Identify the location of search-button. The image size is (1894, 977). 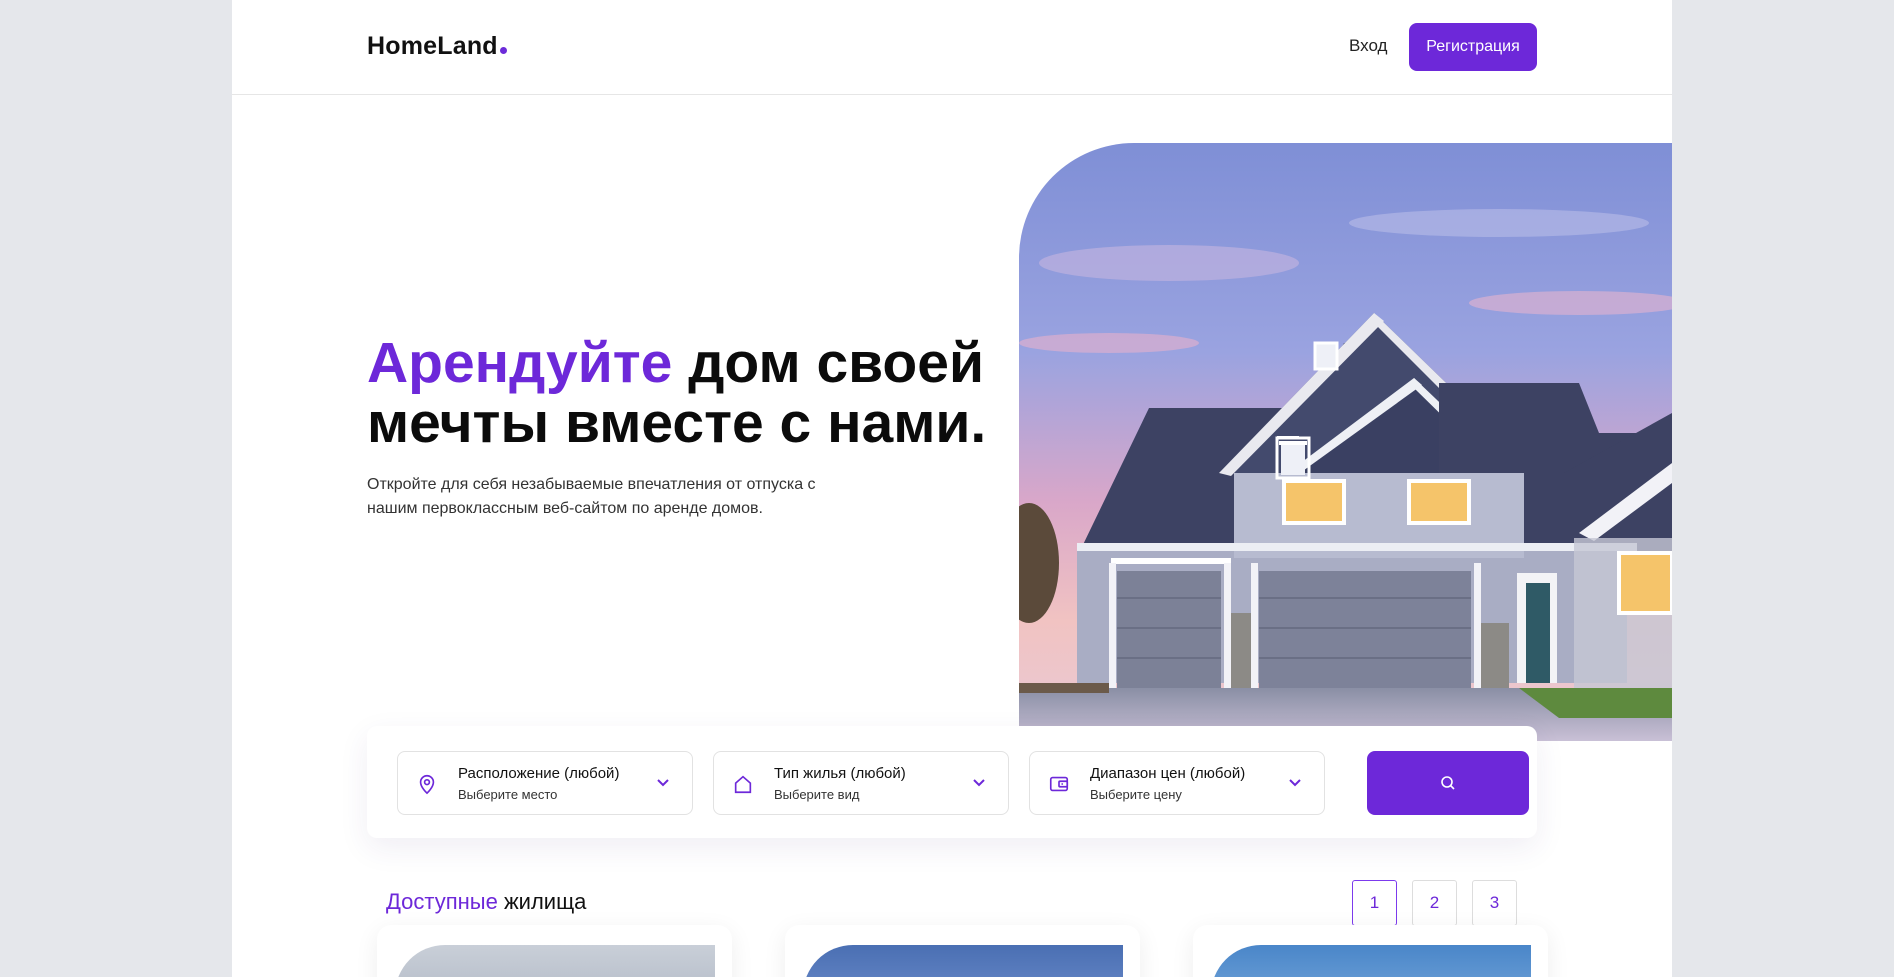
(1448, 783).